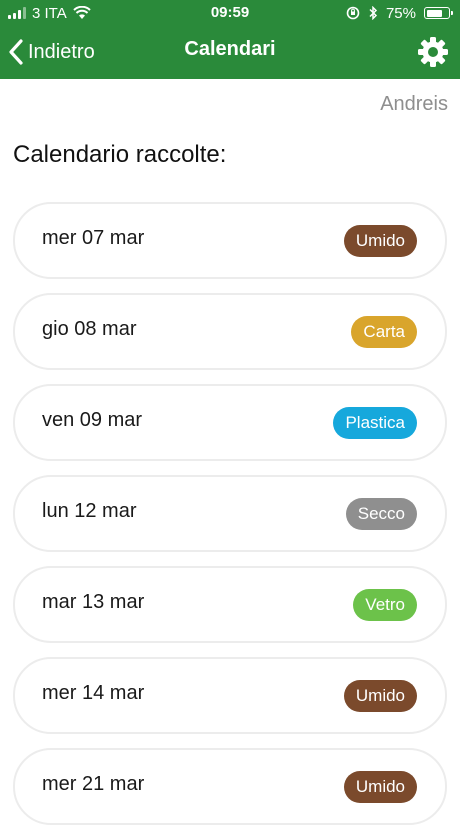 The image size is (460, 839). I want to click on battery-percent: 75%, so click(400, 13).